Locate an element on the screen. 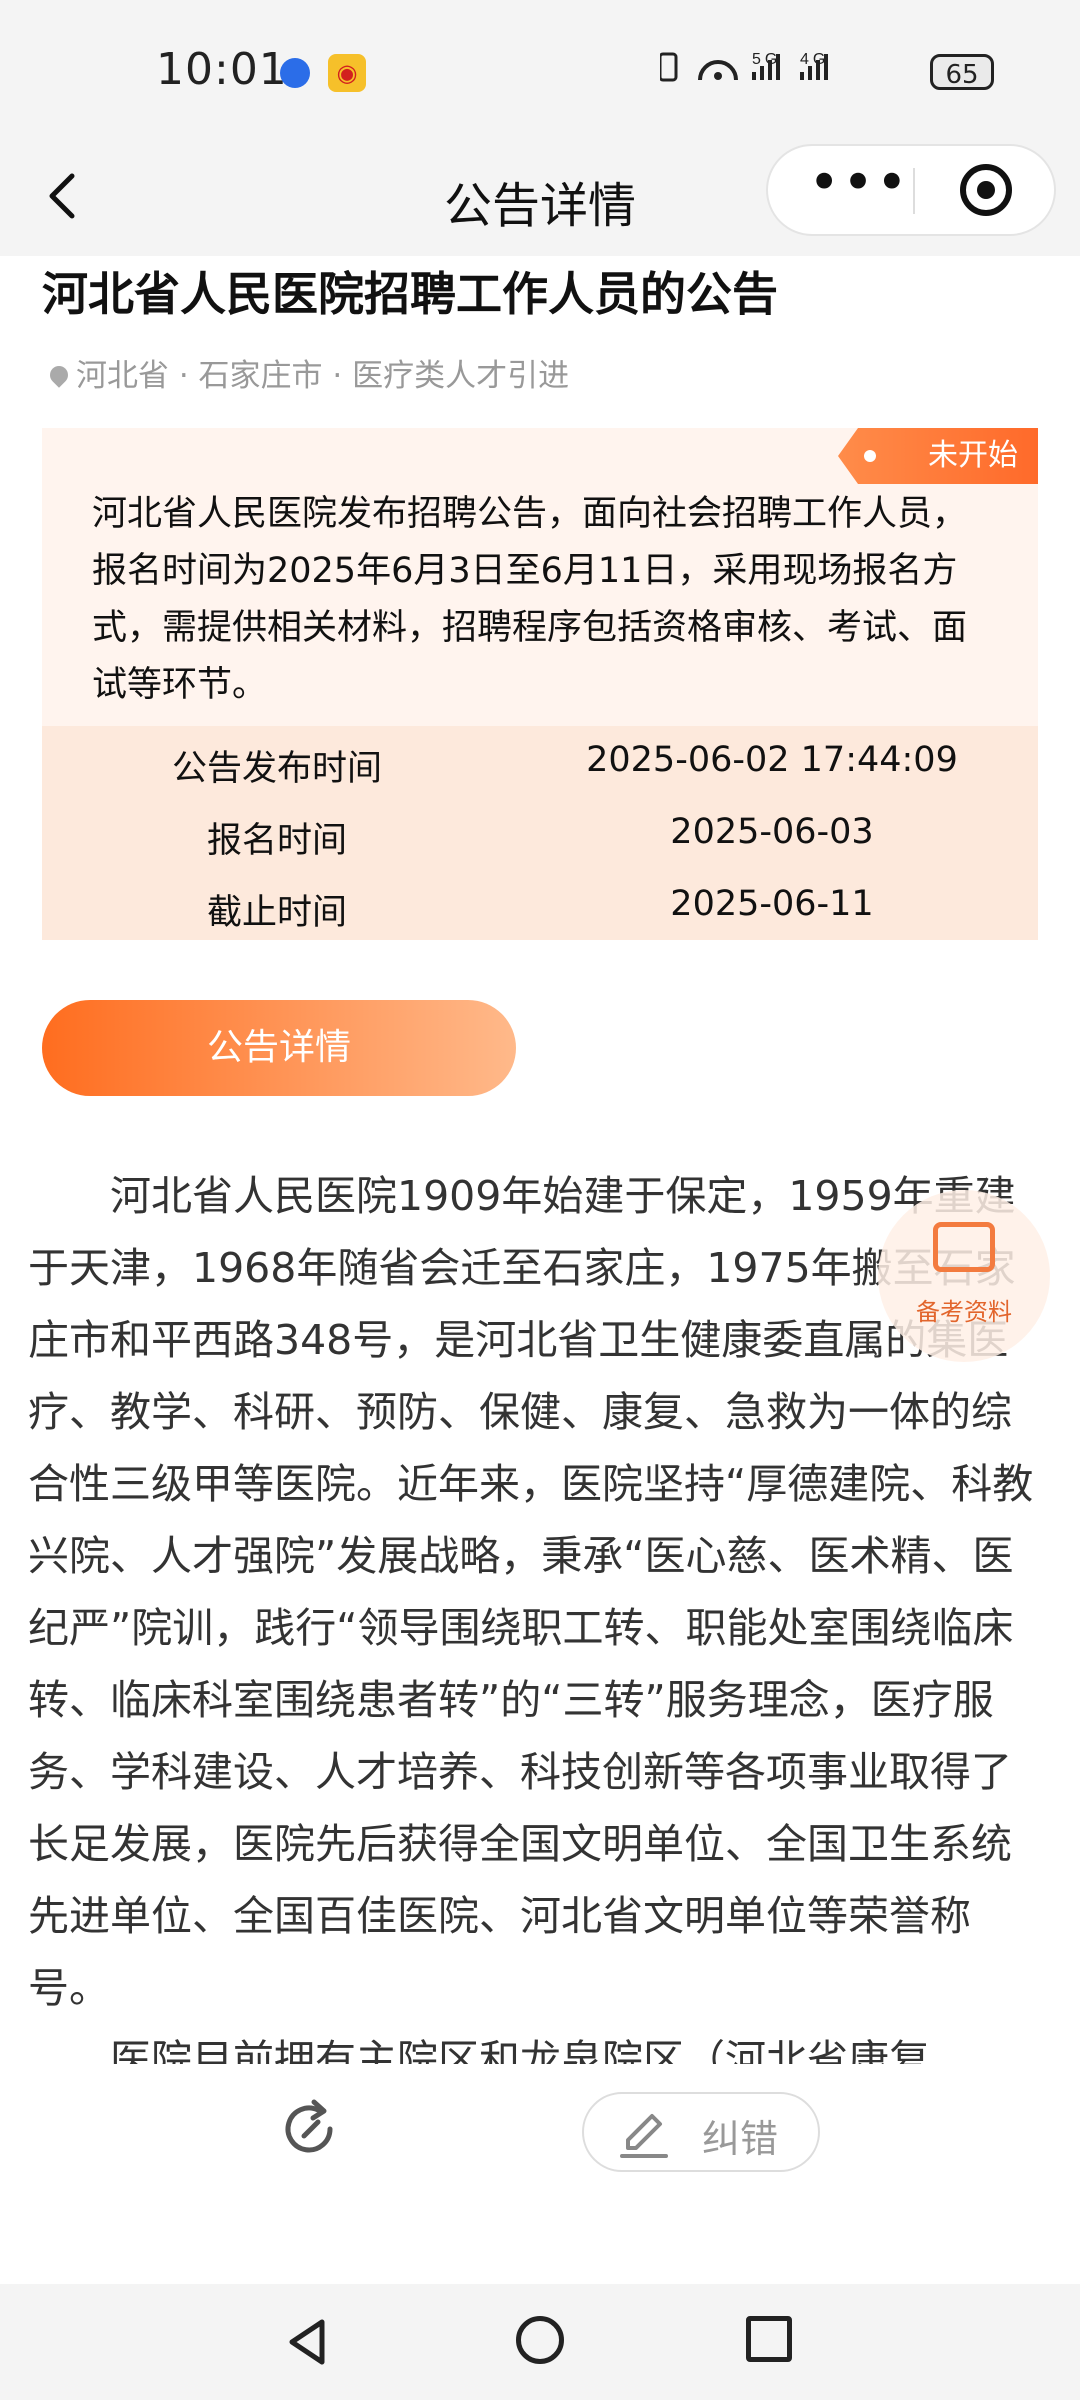 This screenshot has width=1080, height=2400. info-value: 2025-06-02 17:44:09 is located at coordinates (772, 760).